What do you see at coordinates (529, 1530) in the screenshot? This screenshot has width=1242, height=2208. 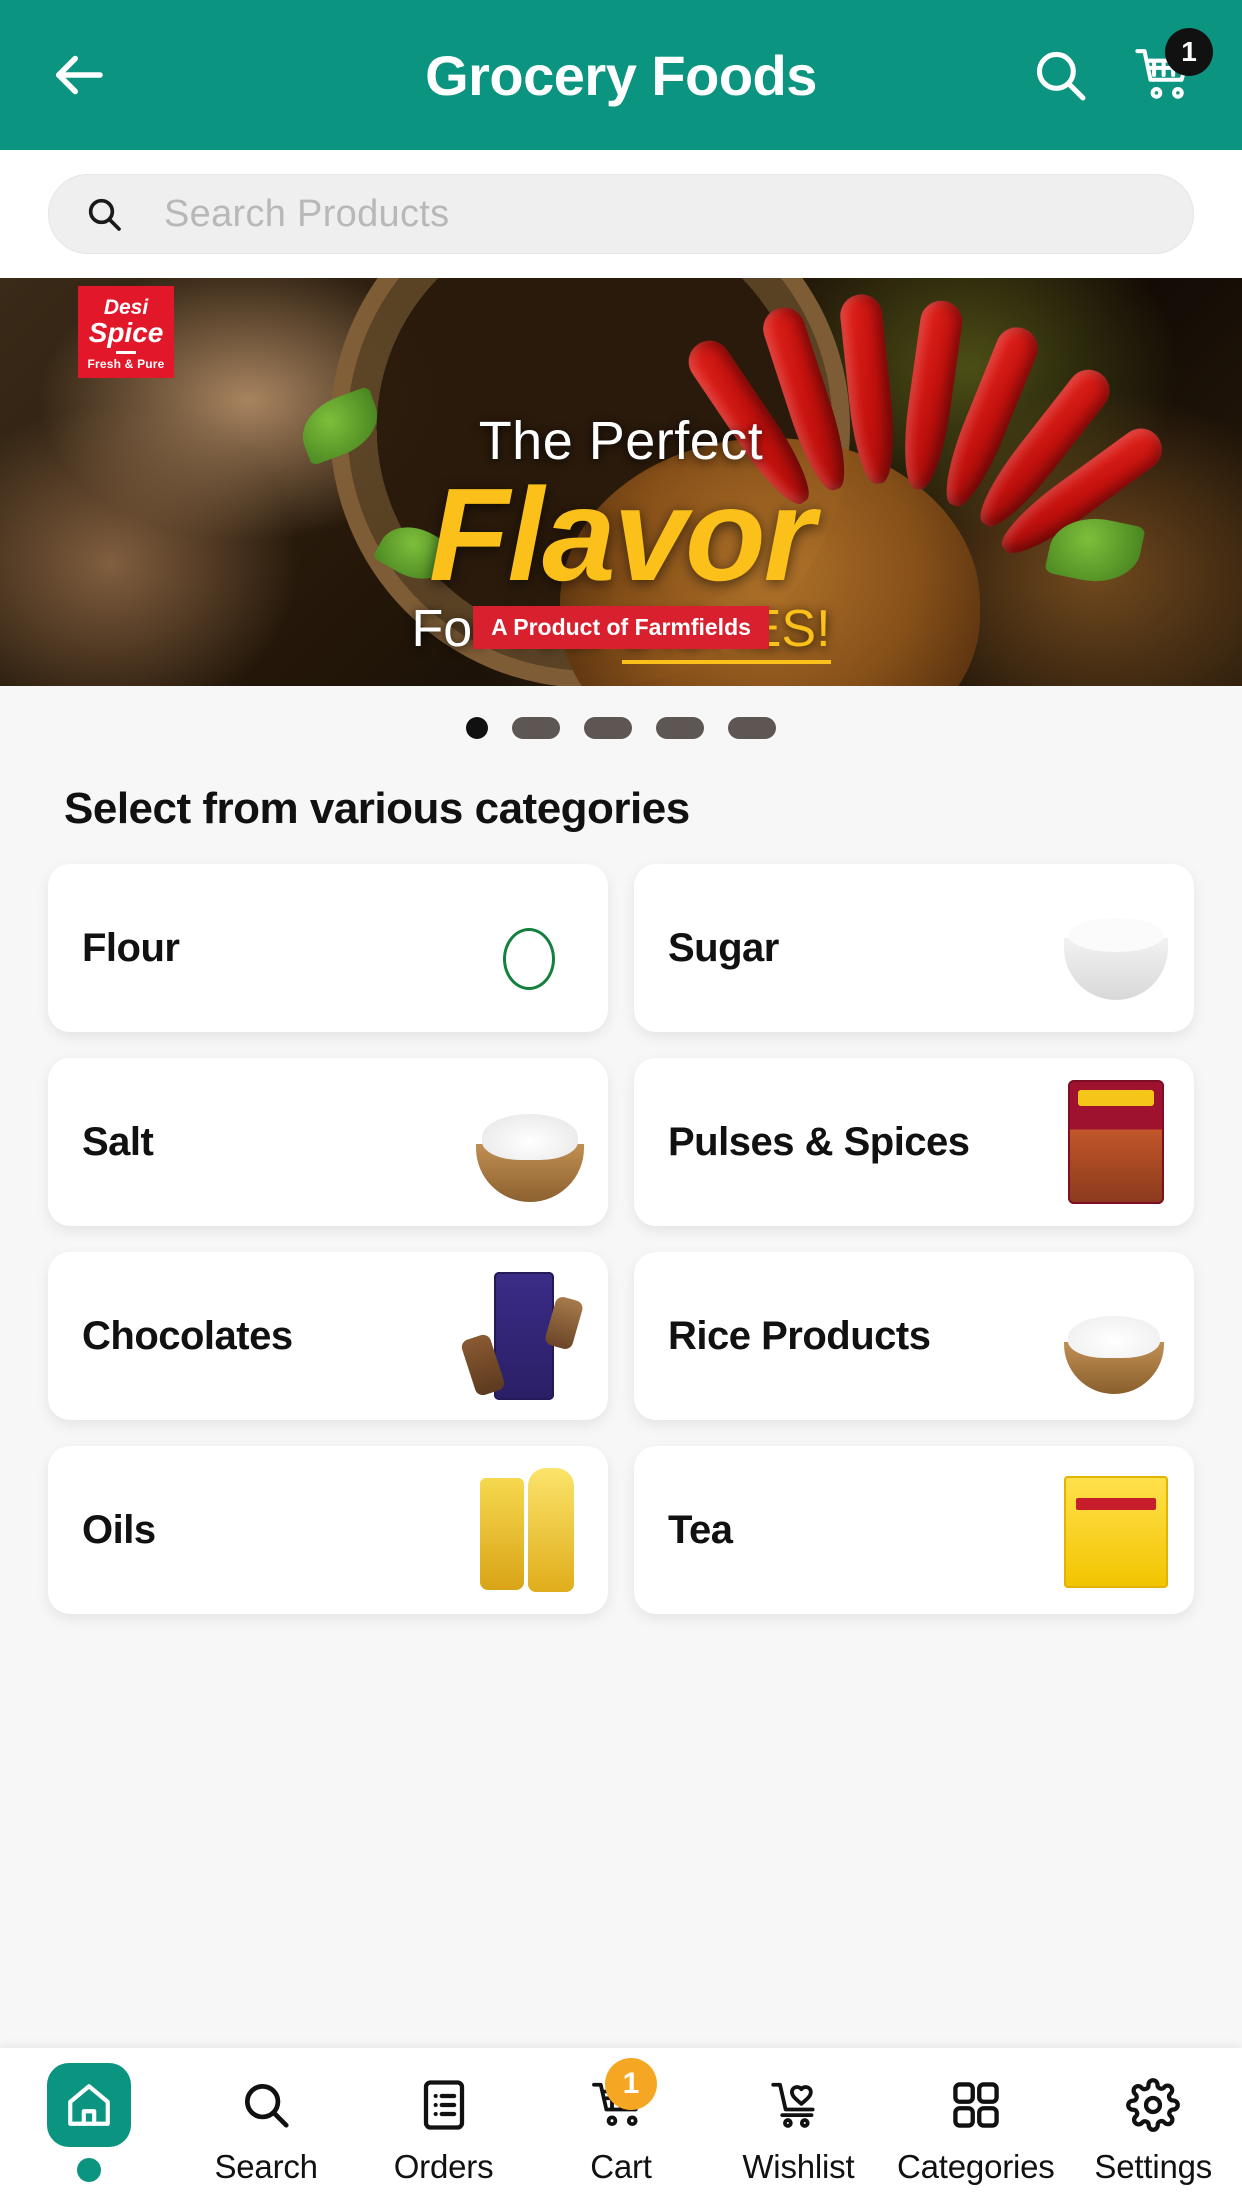 I see `oil-bottles-image` at bounding box center [529, 1530].